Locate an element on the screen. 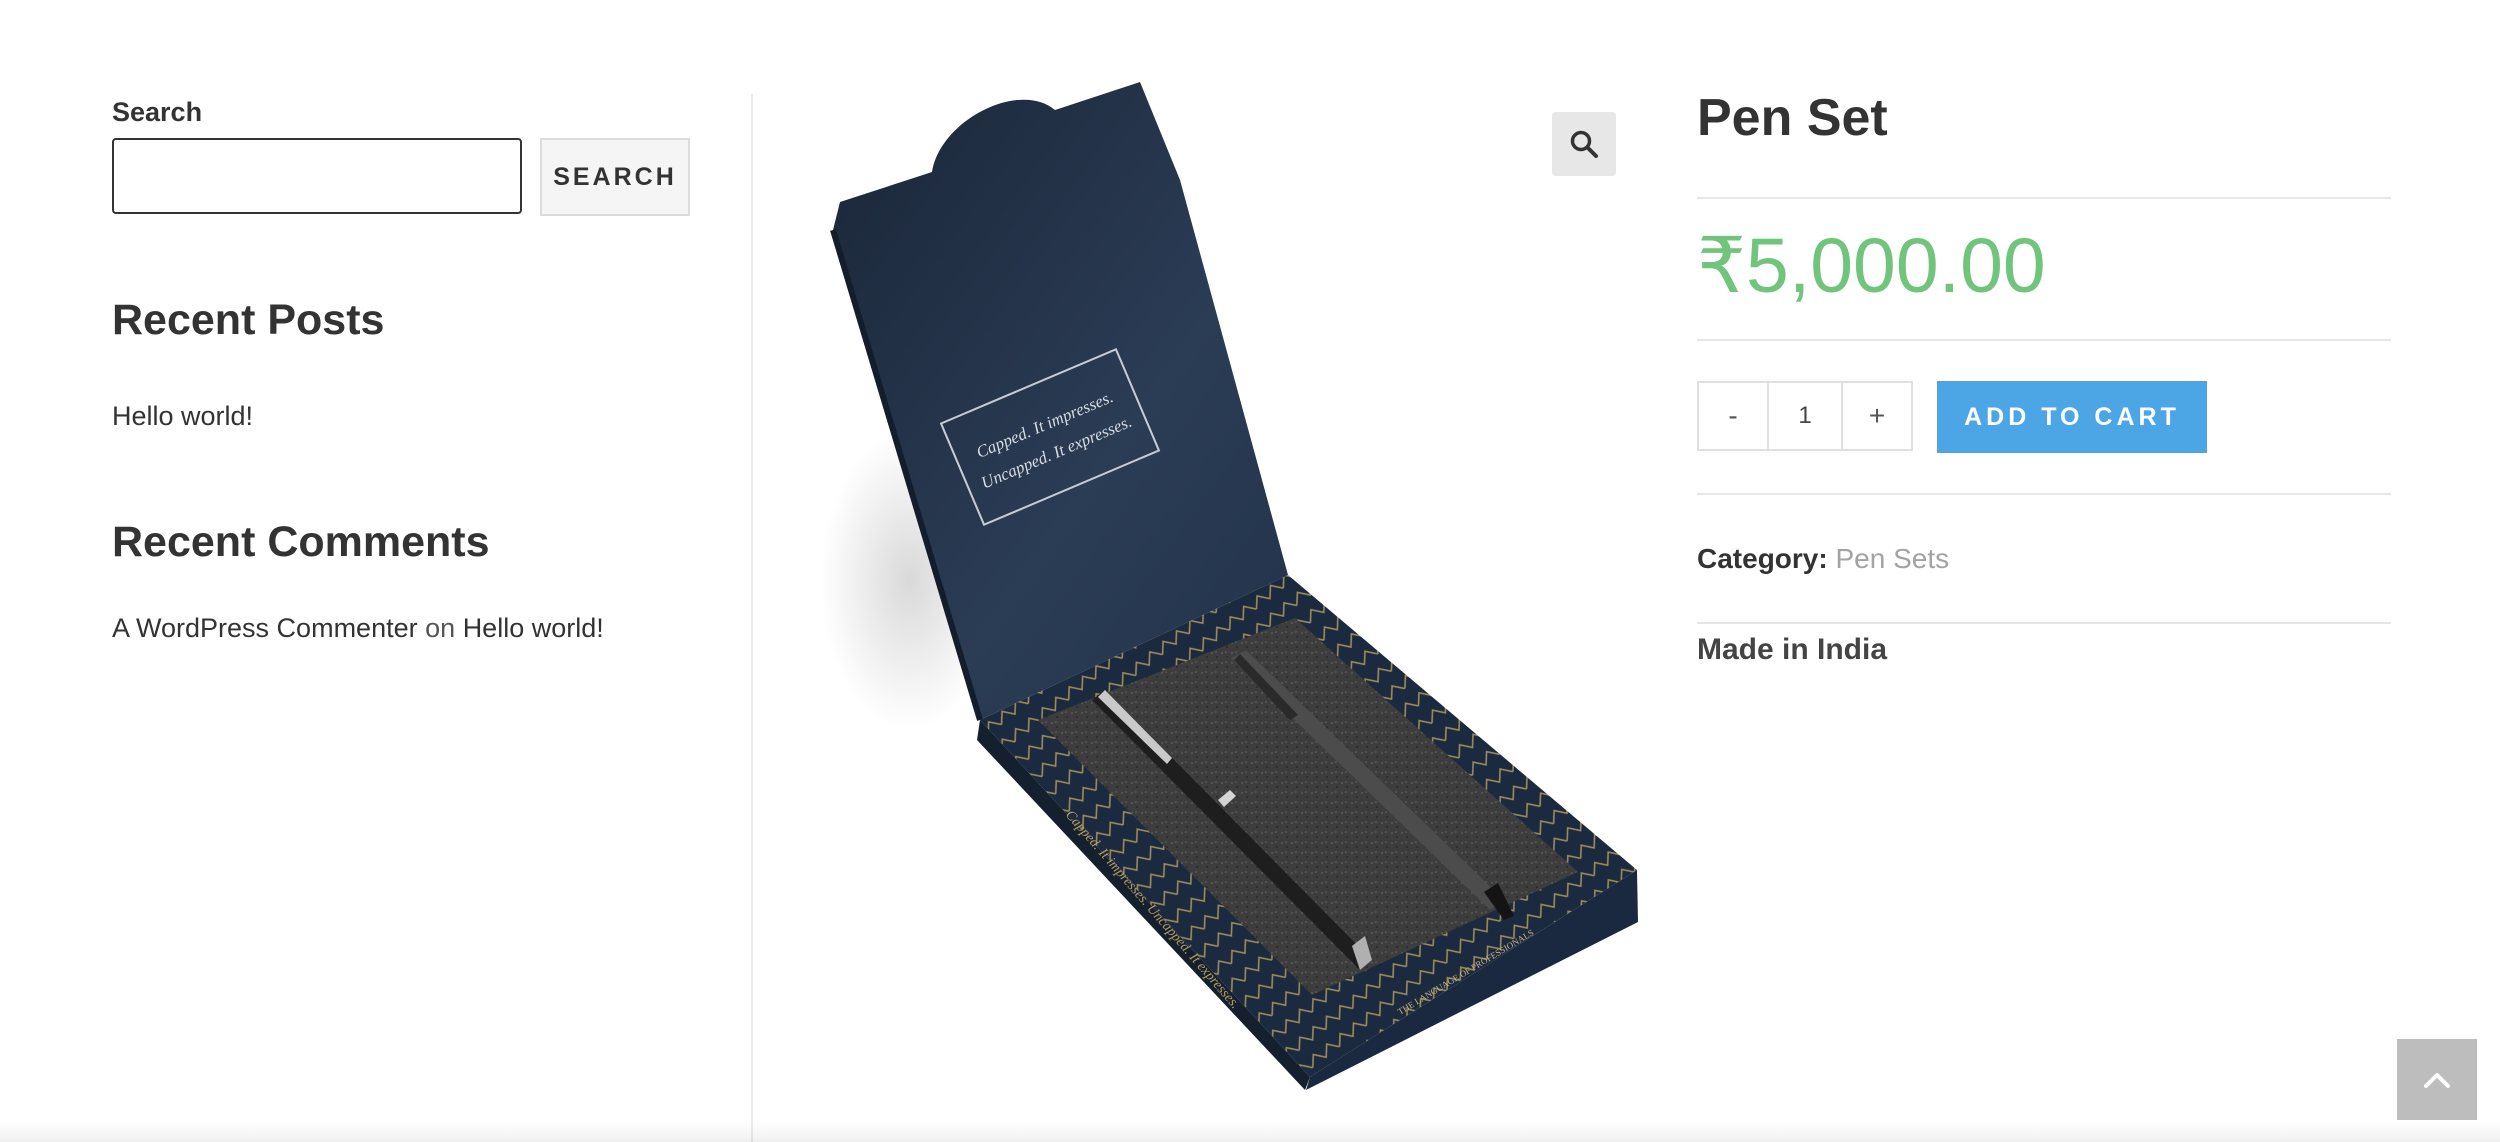 Image resolution: width=2500 pixels, height=1142 pixels. add-to-cart-button: ADD TO CART is located at coordinates (2072, 417).